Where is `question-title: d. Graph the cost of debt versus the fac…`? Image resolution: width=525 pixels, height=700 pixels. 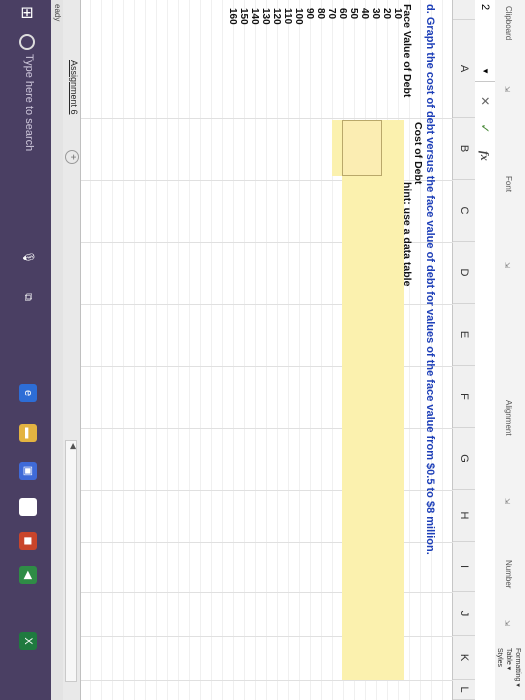 question-title: d. Graph the cost of debt versus the fac… is located at coordinates (430, 279).